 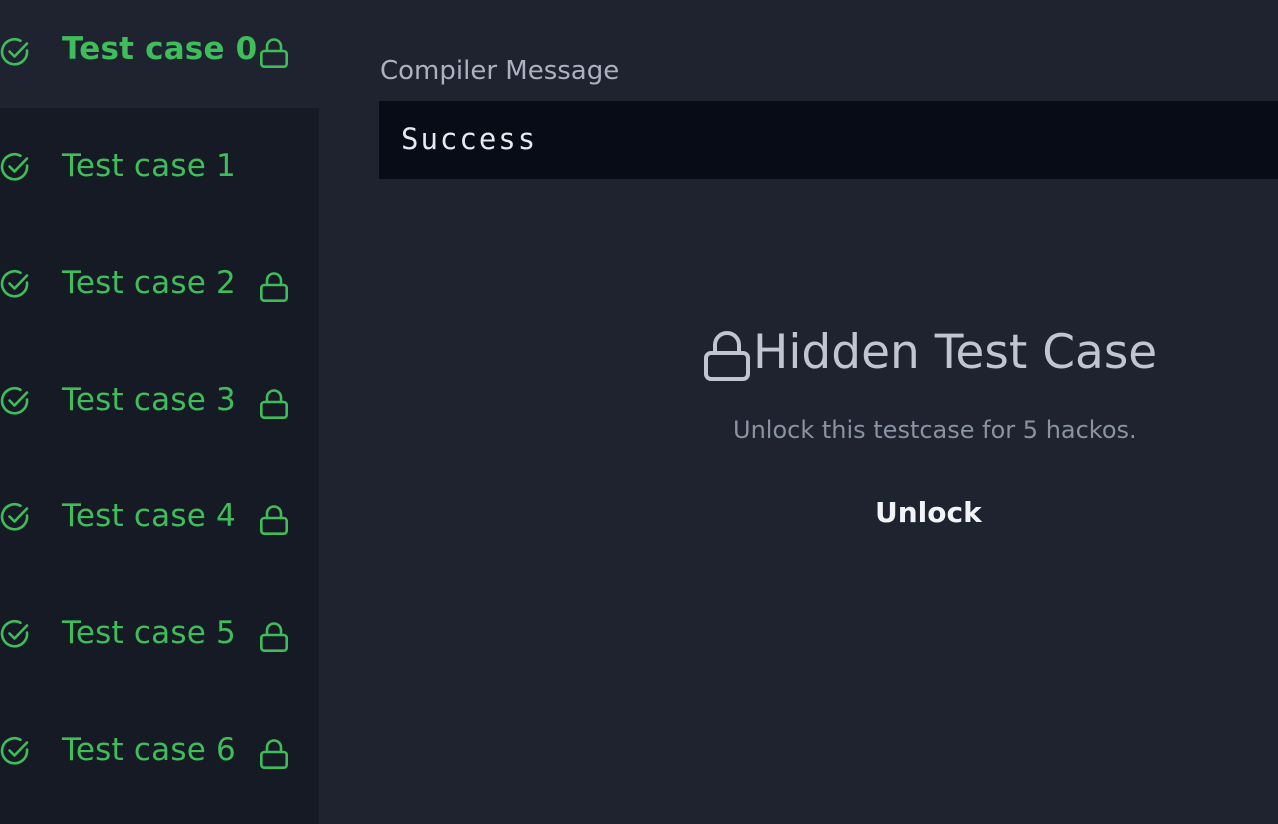 I want to click on sidebar-item-test-case-4: Test case 4, so click(x=159, y=516).